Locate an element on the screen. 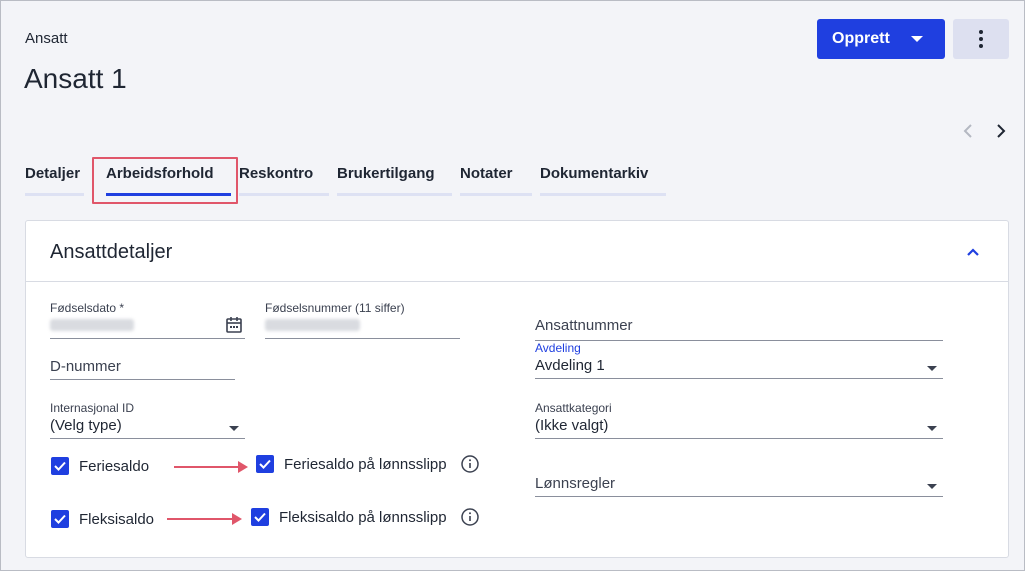 This screenshot has width=1025, height=571. calendar-icon is located at coordinates (234, 325).